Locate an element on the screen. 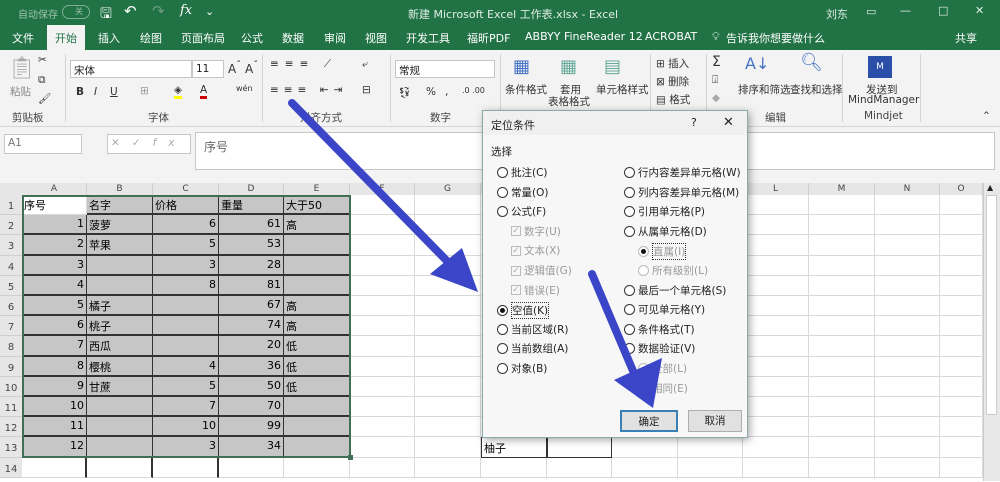 The height and width of the screenshot is (482, 1000). paste-icon: 📋︎ is located at coordinates (22, 68).